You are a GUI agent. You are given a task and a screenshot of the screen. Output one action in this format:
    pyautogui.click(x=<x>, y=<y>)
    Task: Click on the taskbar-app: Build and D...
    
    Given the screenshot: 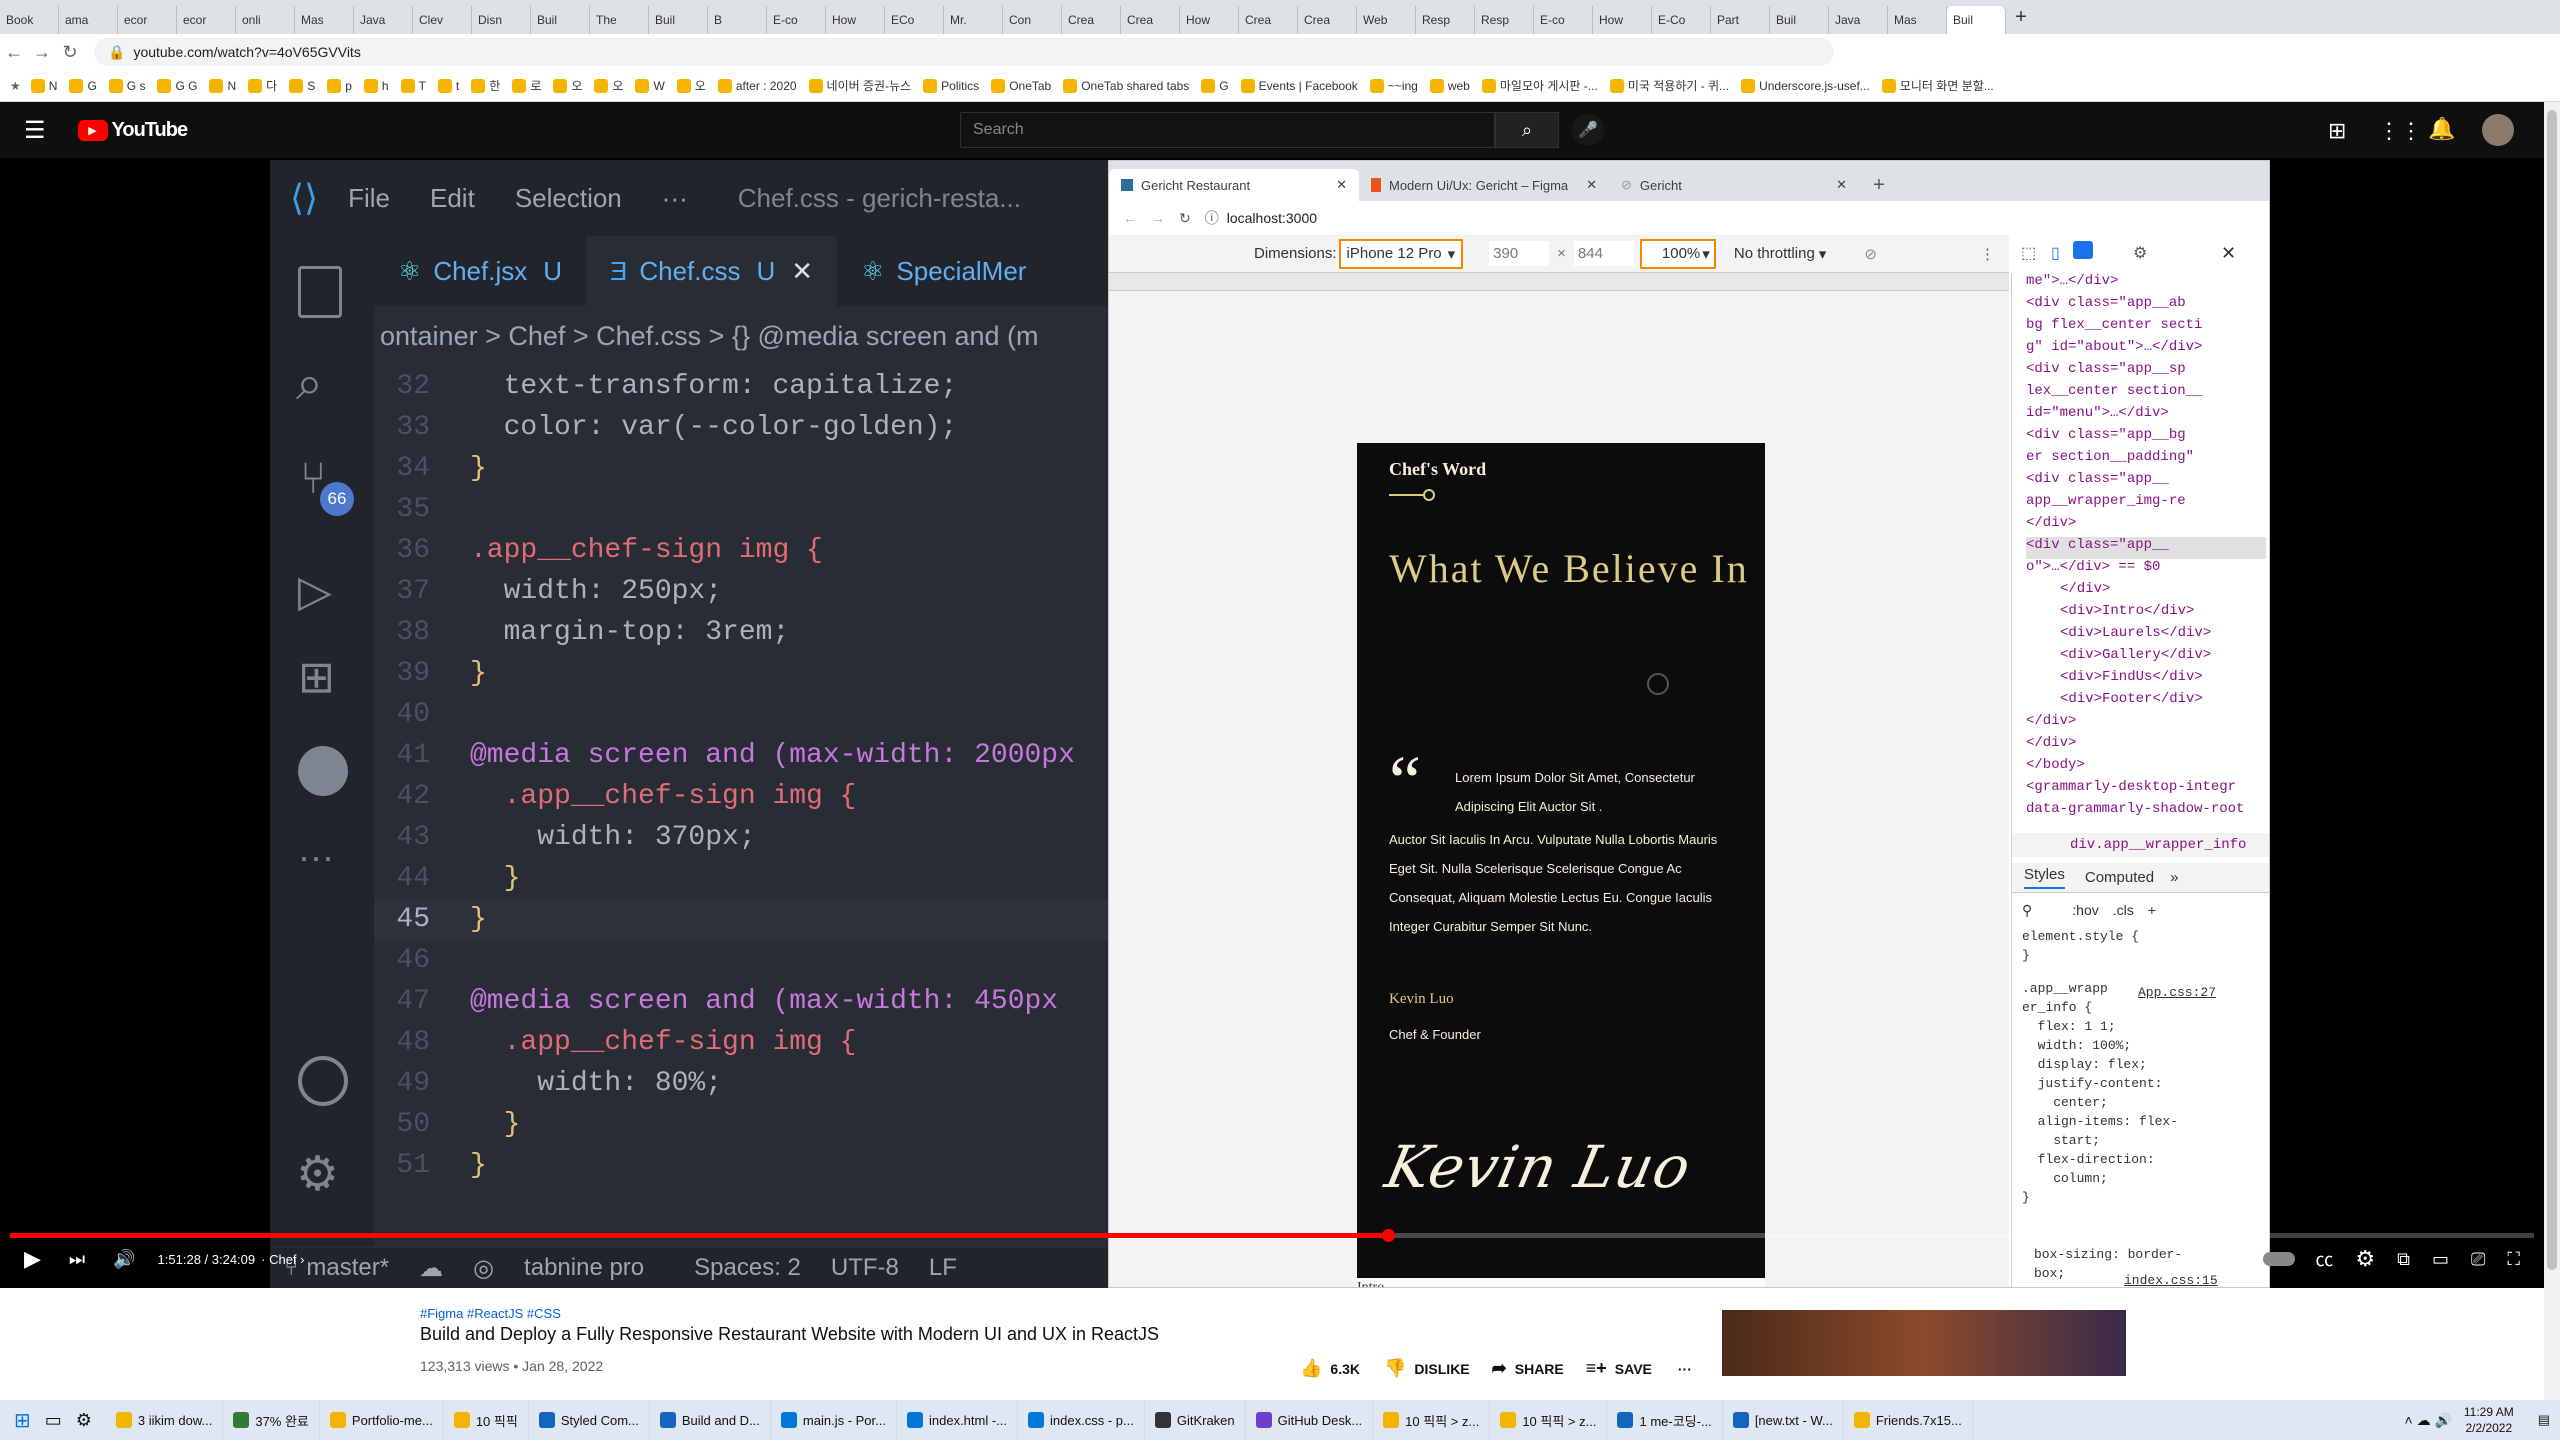 What is the action you would take?
    pyautogui.click(x=710, y=1420)
    